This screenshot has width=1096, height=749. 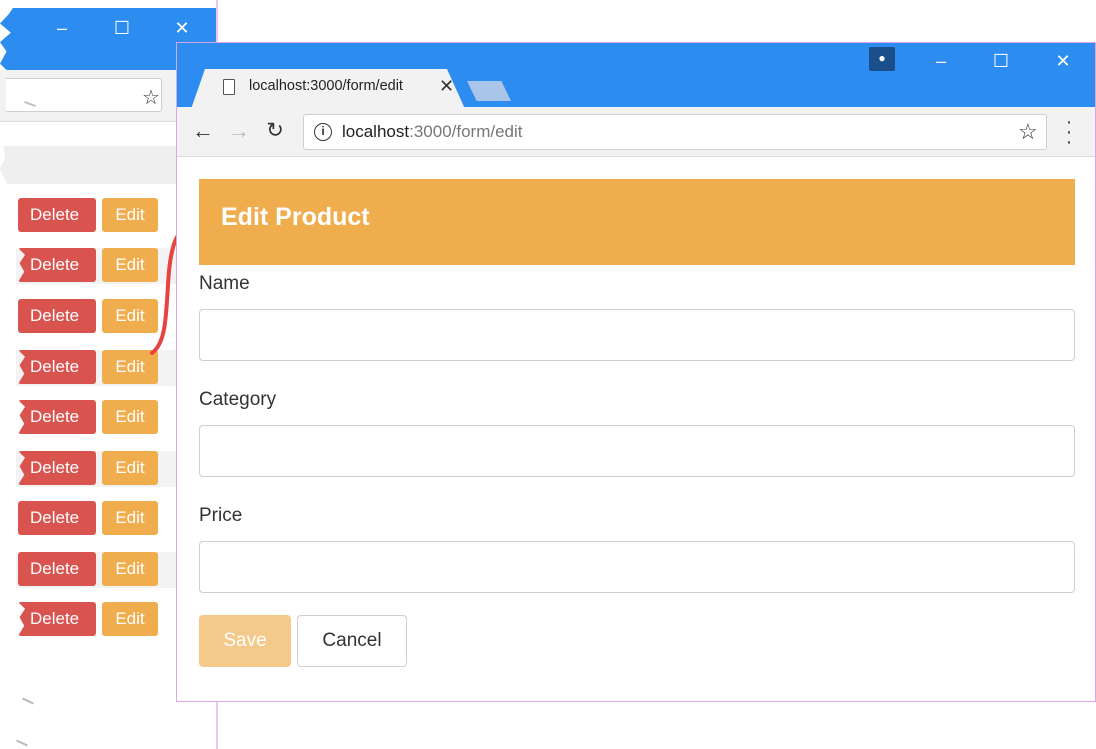 I want to click on tab-title: localhost:3000/form/edit, so click(x=326, y=86).